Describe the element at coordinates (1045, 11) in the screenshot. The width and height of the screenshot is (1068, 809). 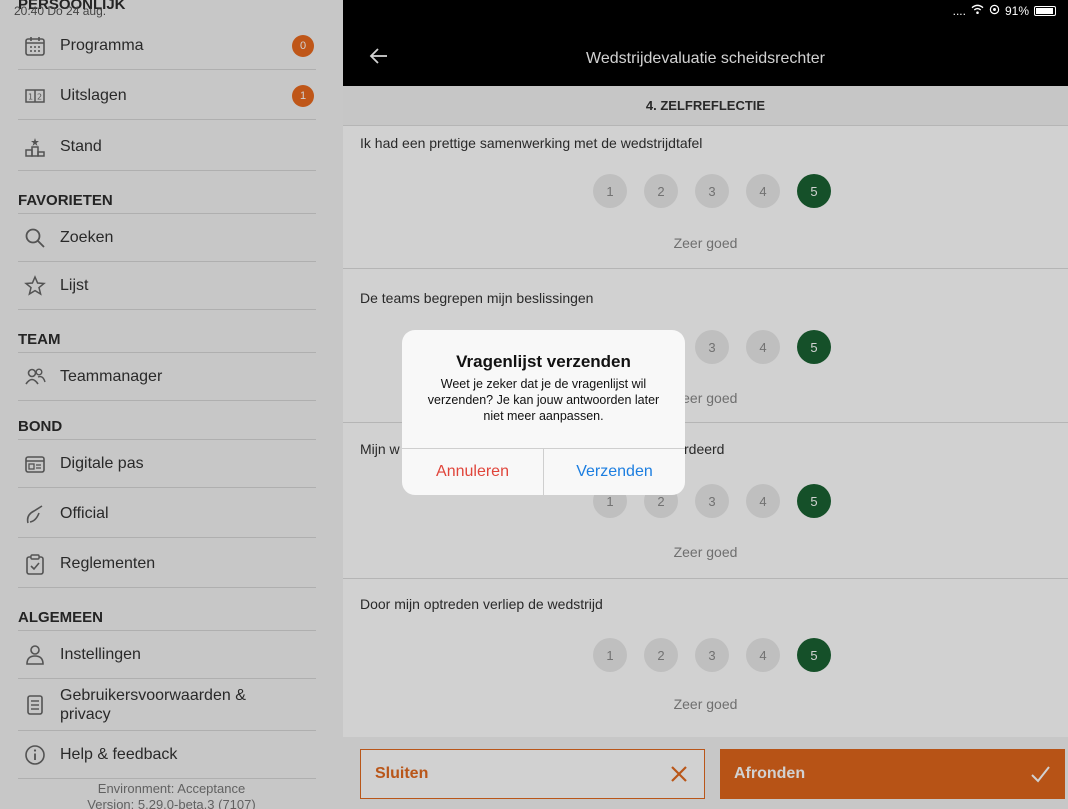
I see `battery-icon` at that location.